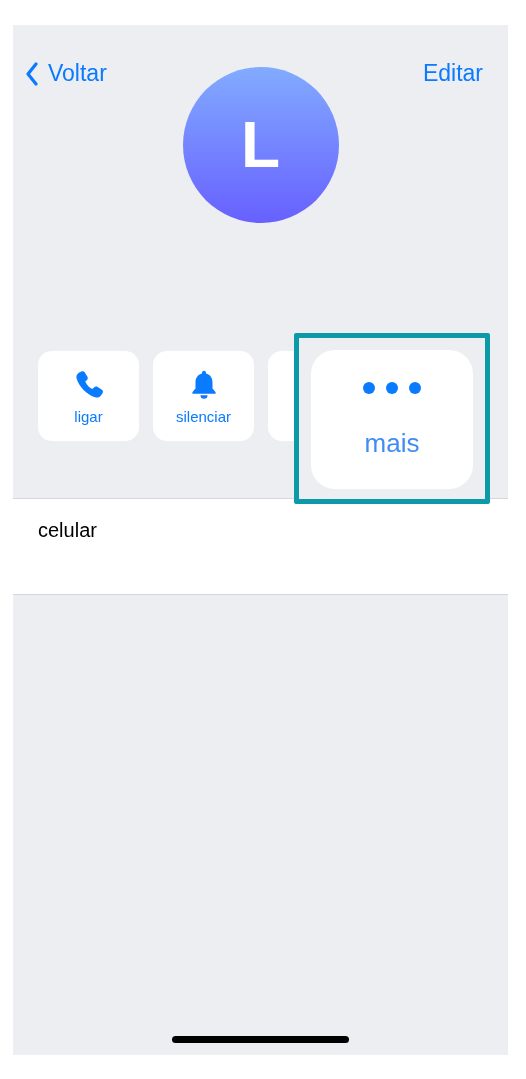 This screenshot has height=1079, width=526. What do you see at coordinates (281, 396) in the screenshot?
I see `action-button` at bounding box center [281, 396].